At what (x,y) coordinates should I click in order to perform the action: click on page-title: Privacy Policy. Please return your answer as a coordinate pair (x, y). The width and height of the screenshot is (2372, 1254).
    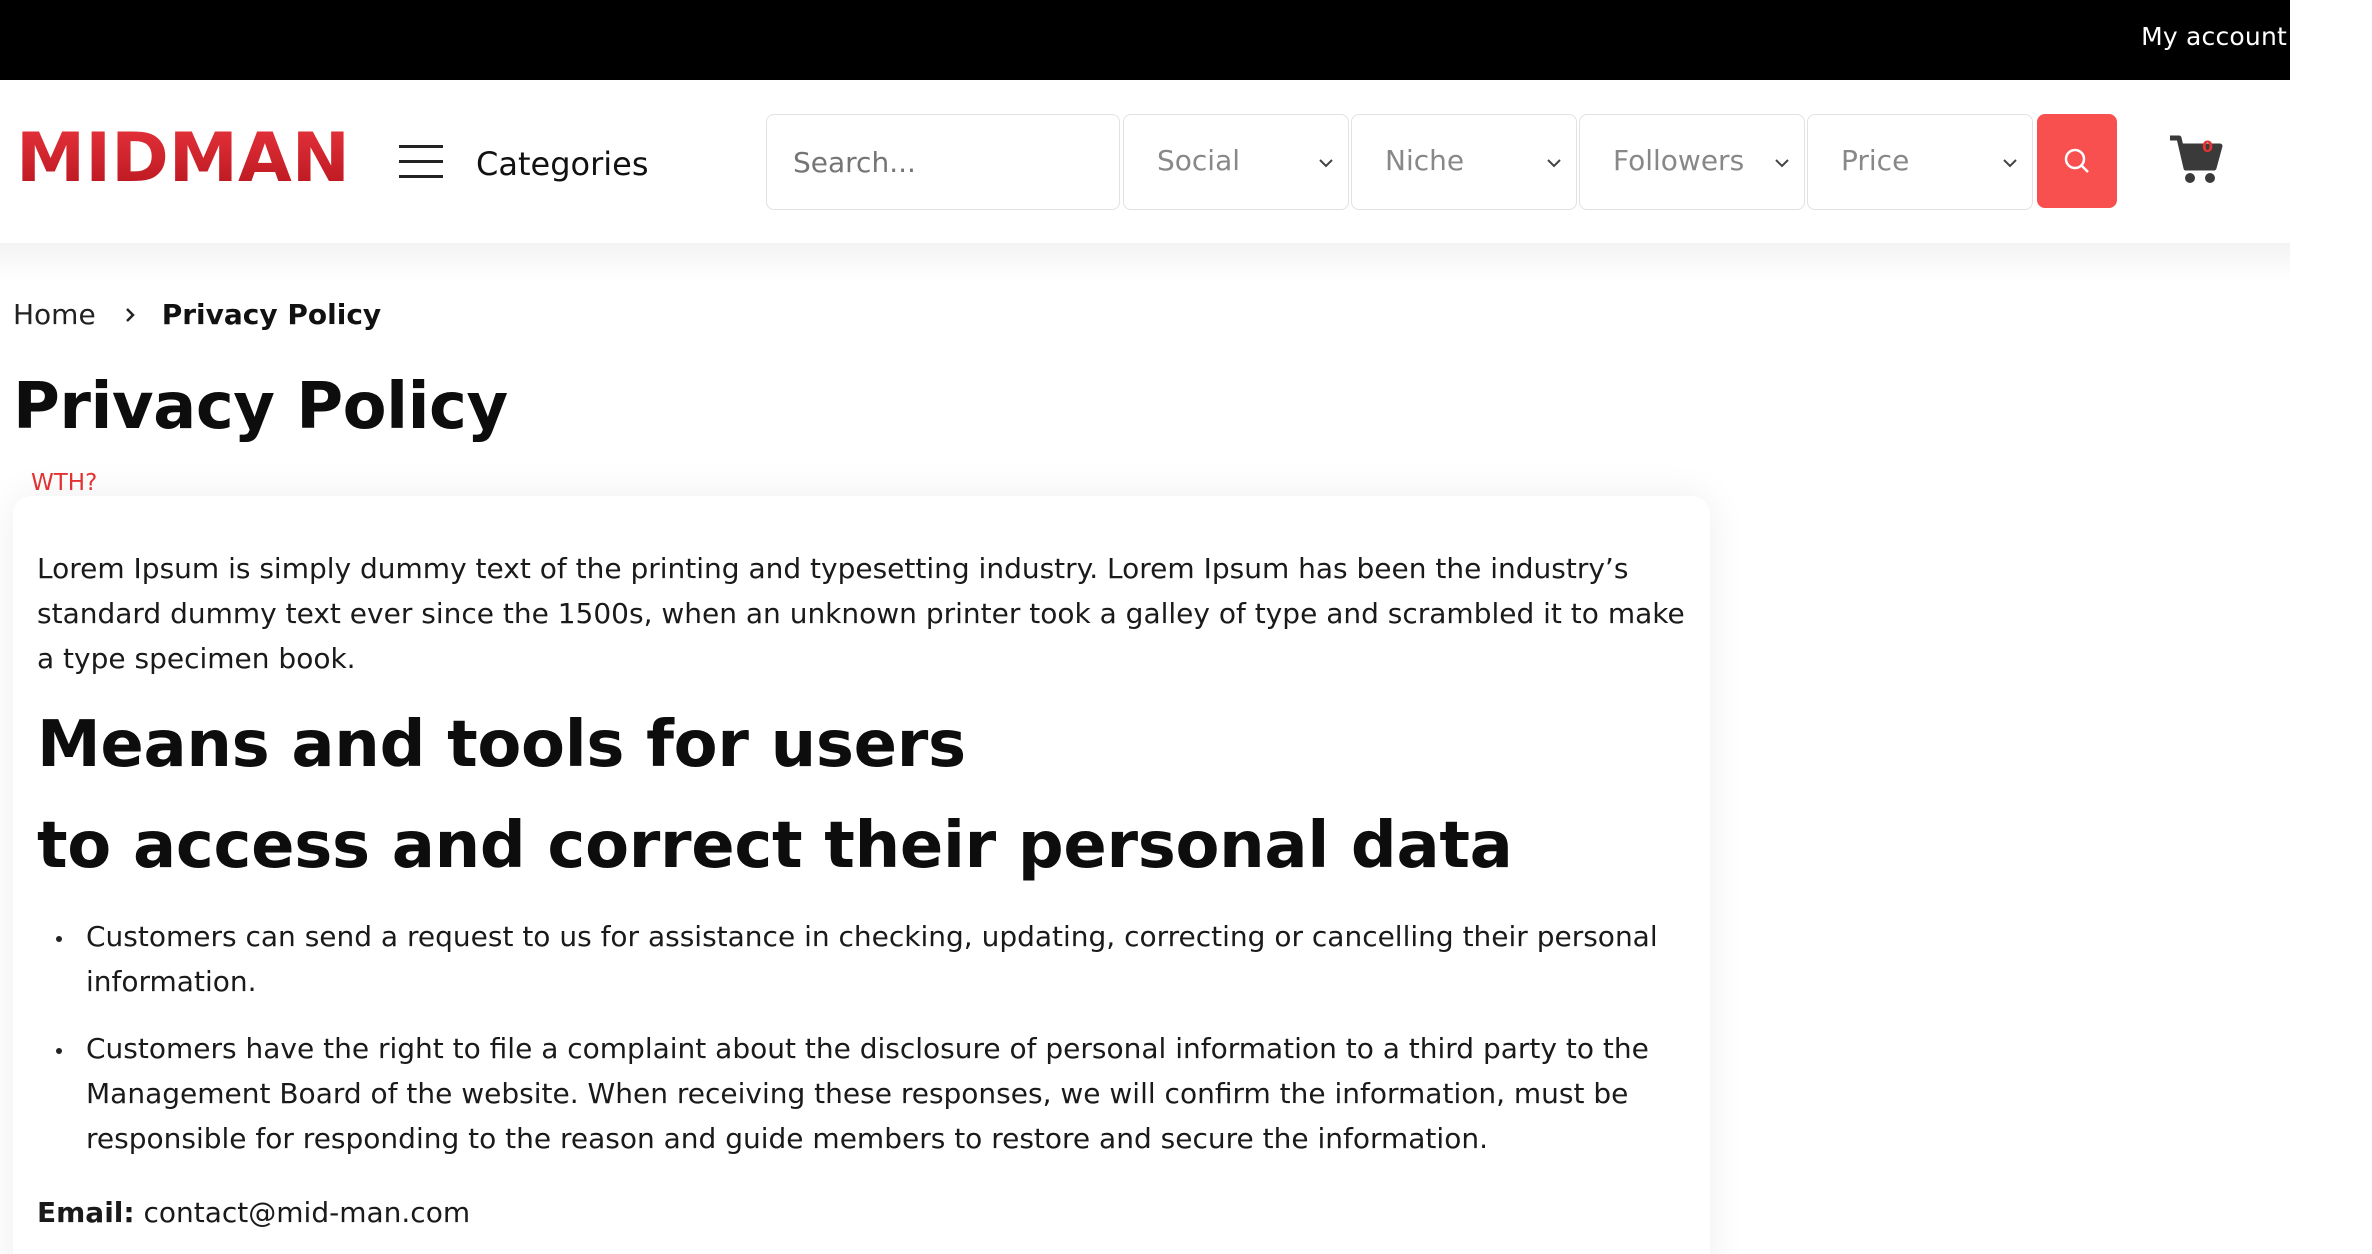
    Looking at the image, I should click on (260, 407).